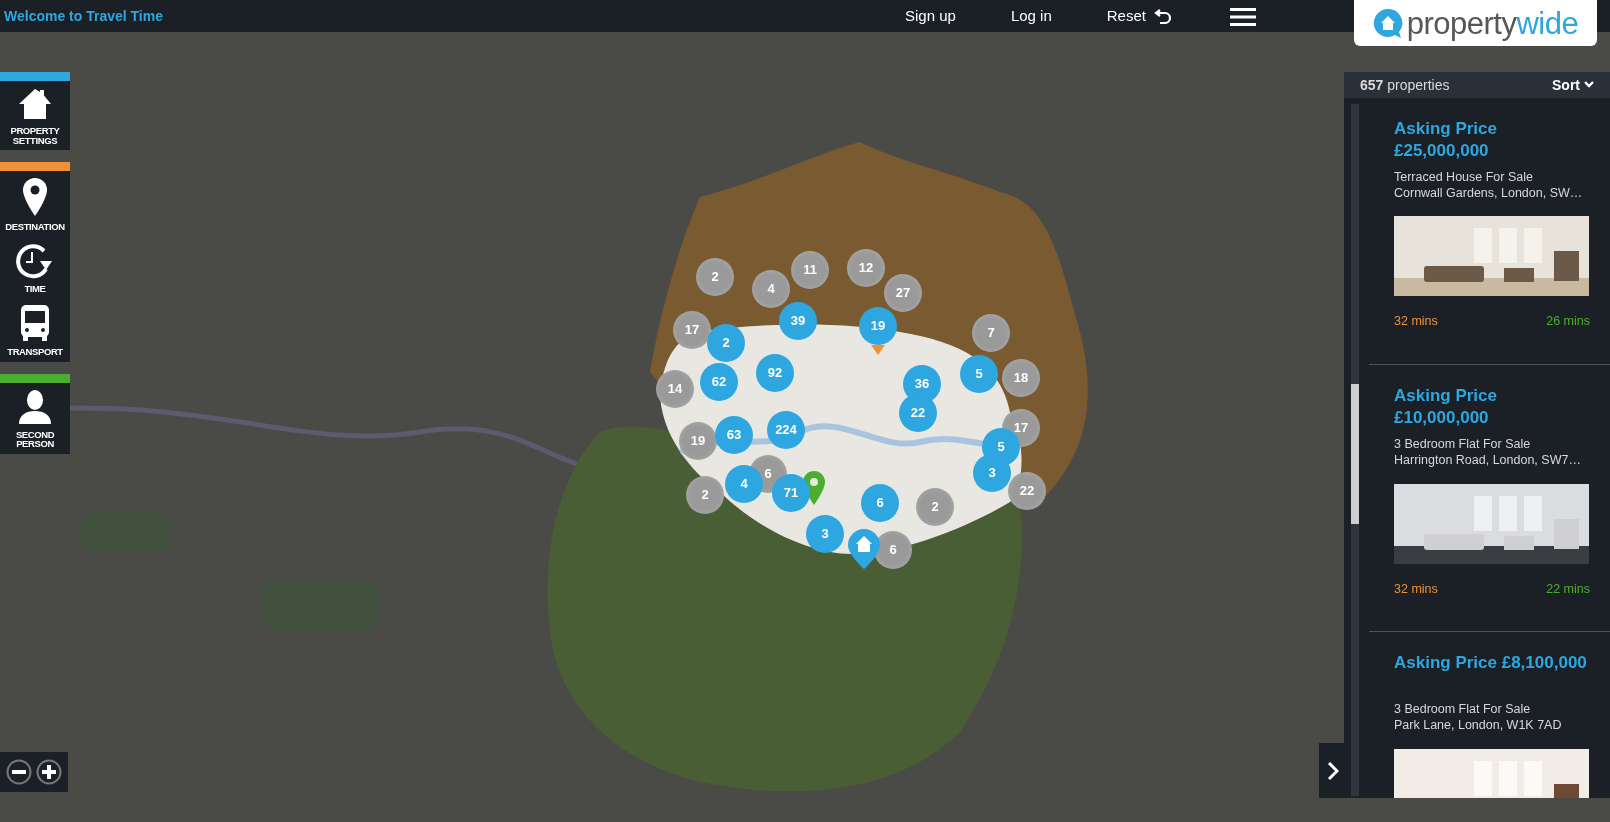 This screenshot has height=822, width=1610. Describe the element at coordinates (1139, 16) in the screenshot. I see `reset-button: Reset` at that location.